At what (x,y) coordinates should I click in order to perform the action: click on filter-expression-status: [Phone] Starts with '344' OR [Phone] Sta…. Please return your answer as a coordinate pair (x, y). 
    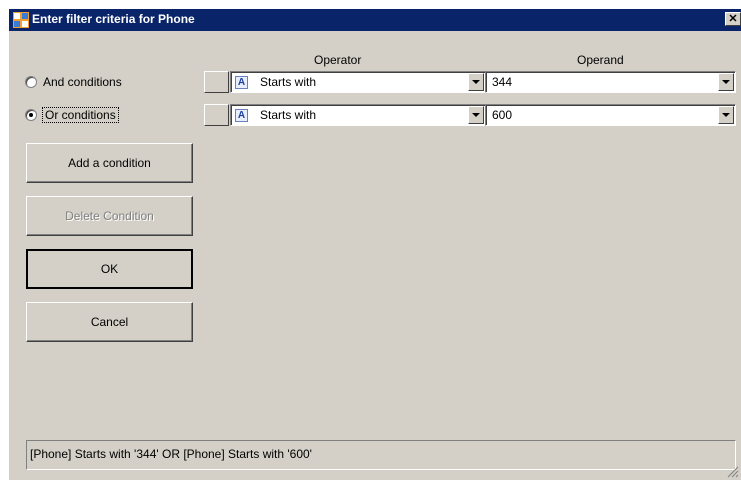
    Looking at the image, I should click on (381, 455).